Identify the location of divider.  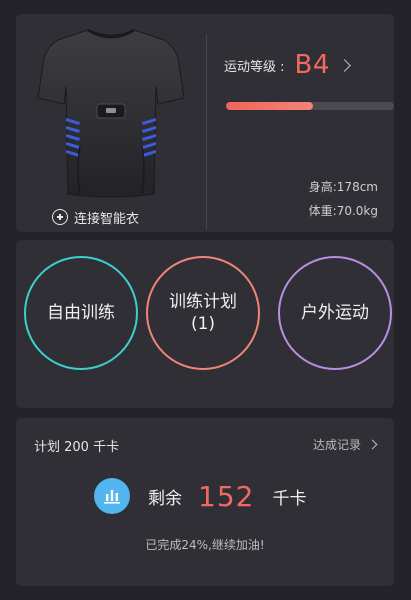
(206, 132).